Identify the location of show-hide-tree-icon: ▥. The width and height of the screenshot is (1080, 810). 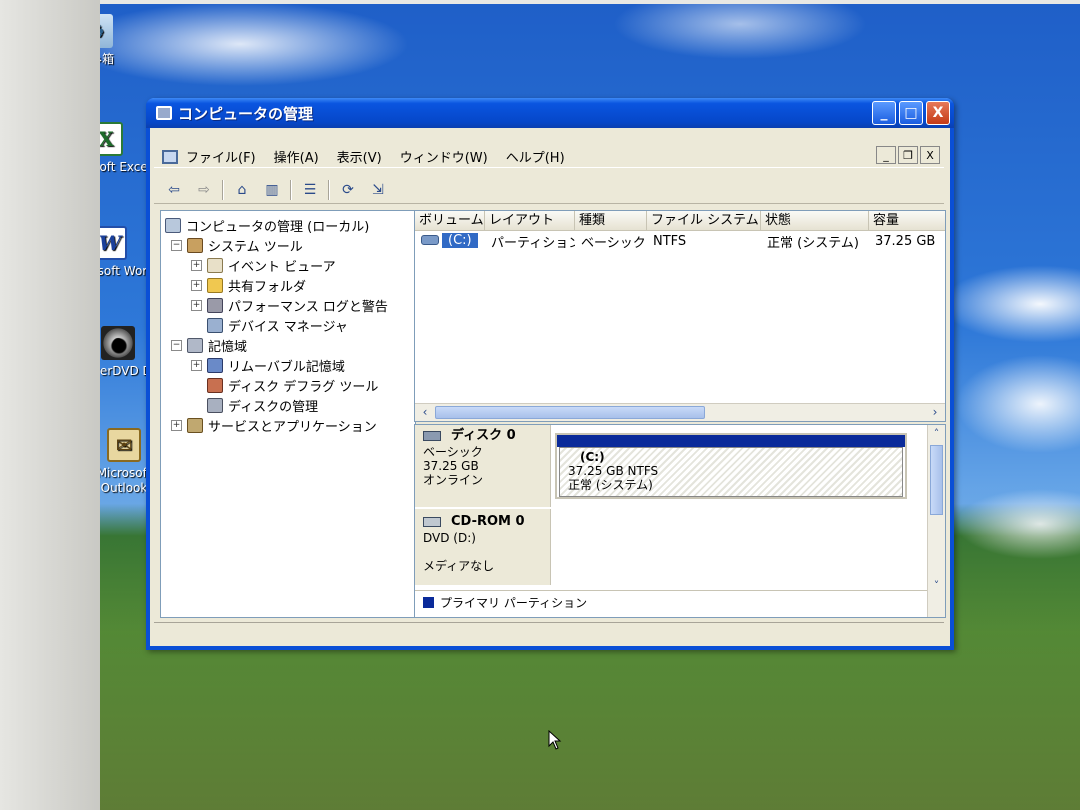
(272, 190).